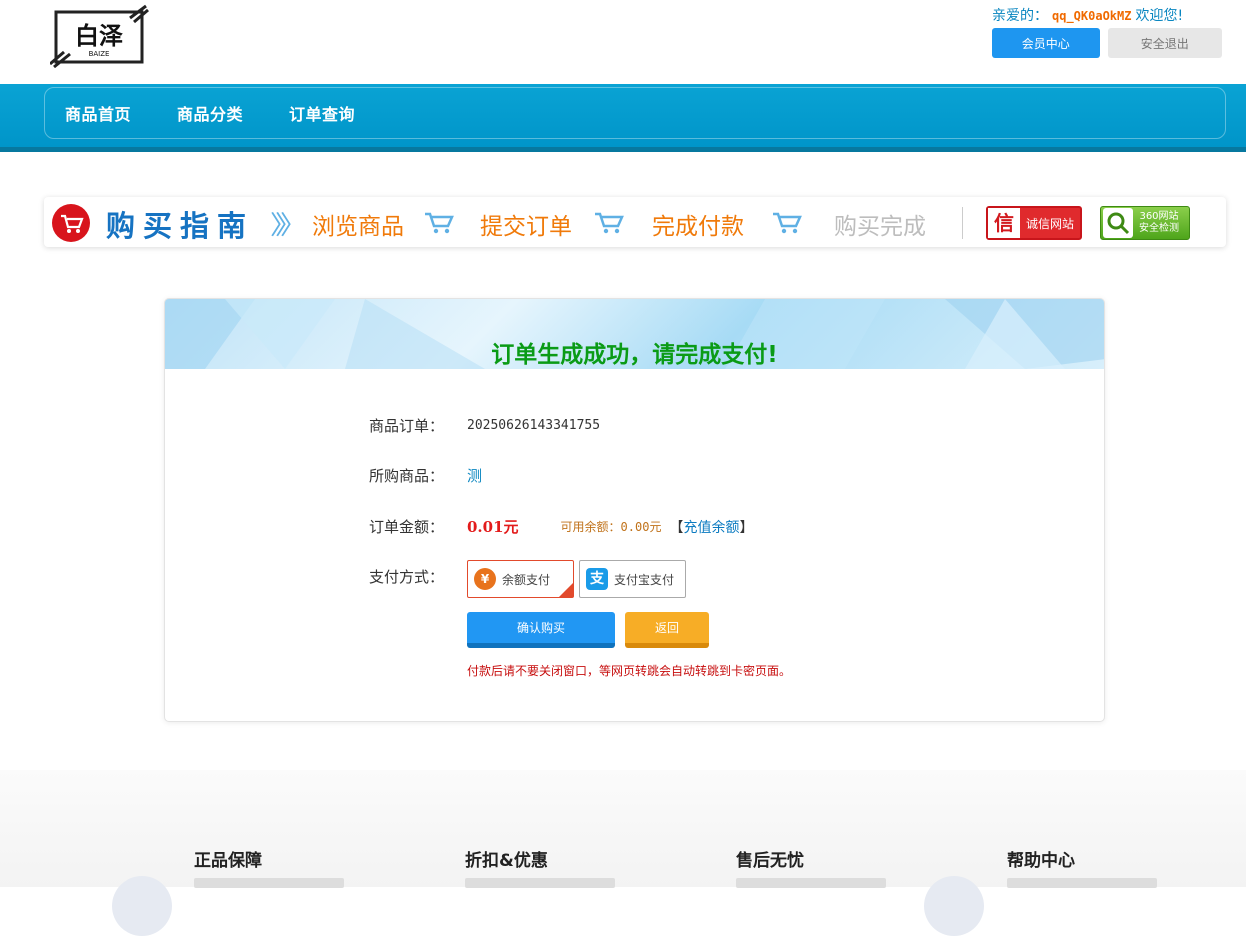 The height and width of the screenshot is (936, 1246). Describe the element at coordinates (954, 906) in the screenshot. I see `help-icon` at that location.